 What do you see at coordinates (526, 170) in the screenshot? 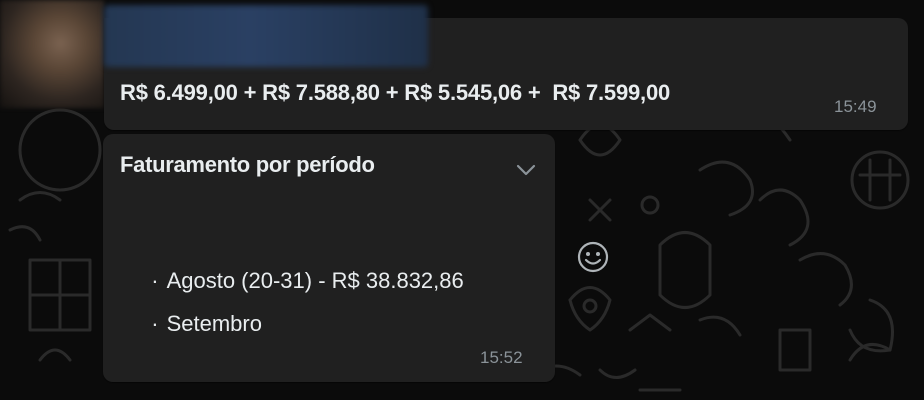
I see `chevron-down-icon` at bounding box center [526, 170].